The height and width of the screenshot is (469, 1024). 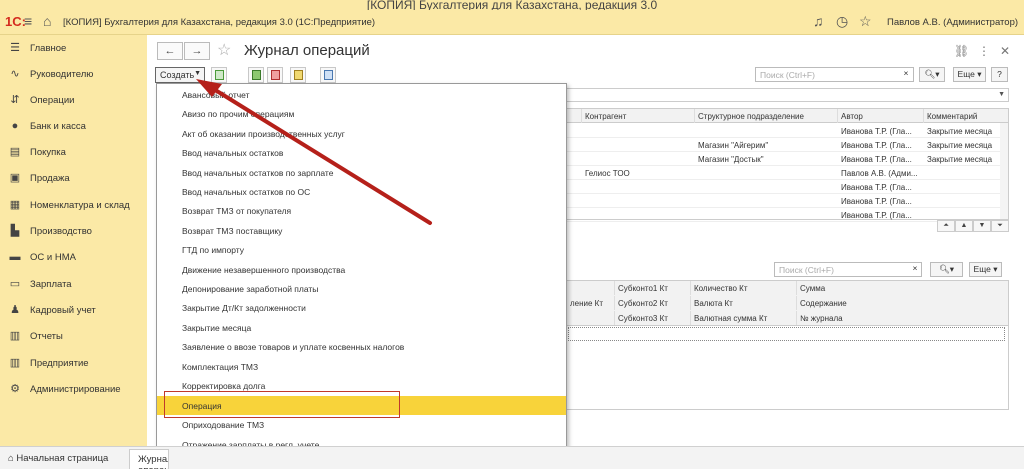 What do you see at coordinates (361, 133) in the screenshot?
I see `menu-item: Акт об оказании производственных услуг` at bounding box center [361, 133].